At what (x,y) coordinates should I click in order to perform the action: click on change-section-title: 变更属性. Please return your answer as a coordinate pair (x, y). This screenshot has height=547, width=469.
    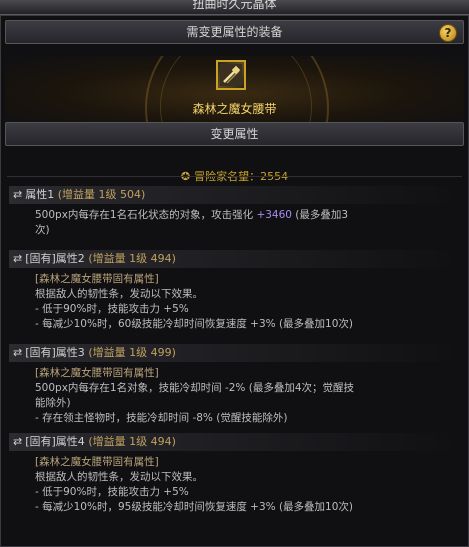
    Looking at the image, I should click on (234, 134).